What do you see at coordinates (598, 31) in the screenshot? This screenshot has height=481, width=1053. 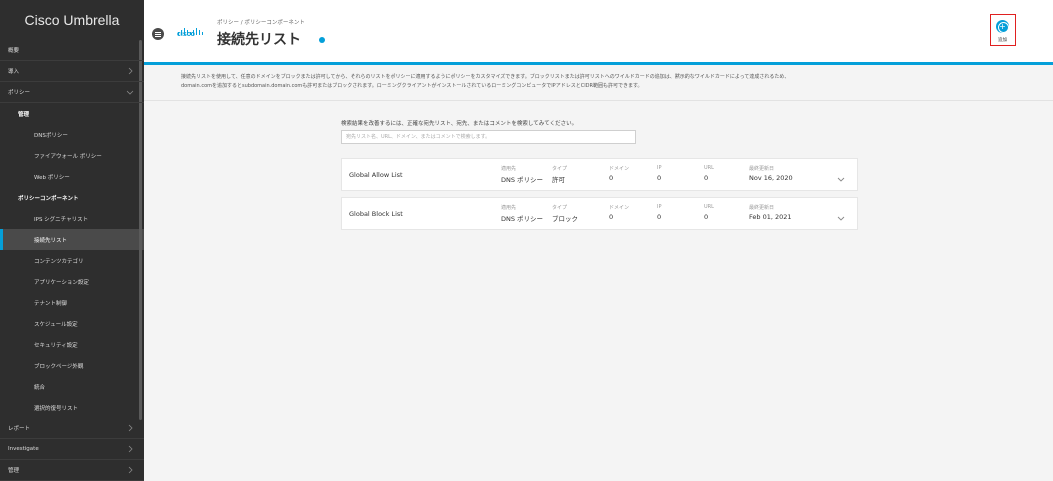 I see `page-header: cisco ポリシー / ポリシーコンポーネント 接続先リスト 追加` at bounding box center [598, 31].